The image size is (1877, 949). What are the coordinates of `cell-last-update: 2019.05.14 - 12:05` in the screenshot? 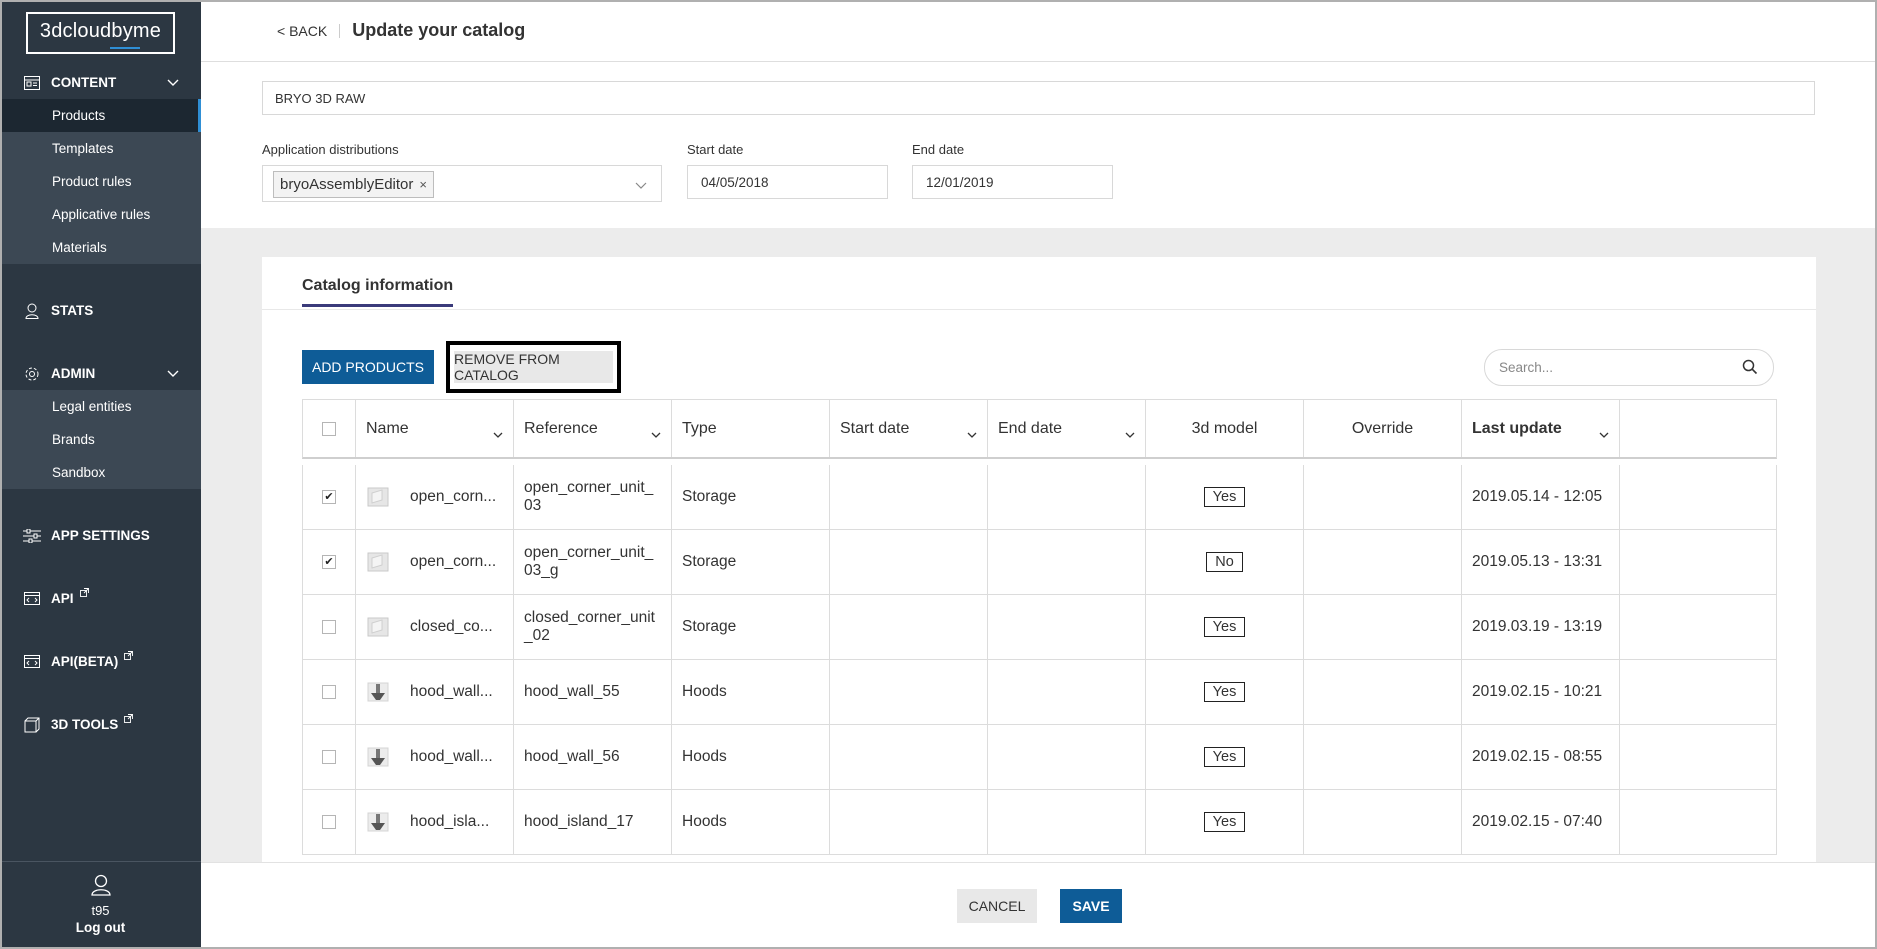 It's located at (1541, 497).